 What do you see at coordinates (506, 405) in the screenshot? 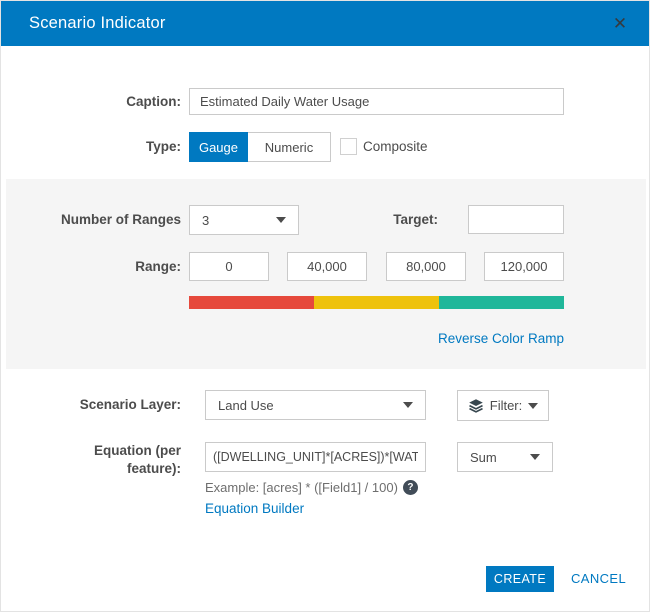
I see `filter-label: Filter:` at bounding box center [506, 405].